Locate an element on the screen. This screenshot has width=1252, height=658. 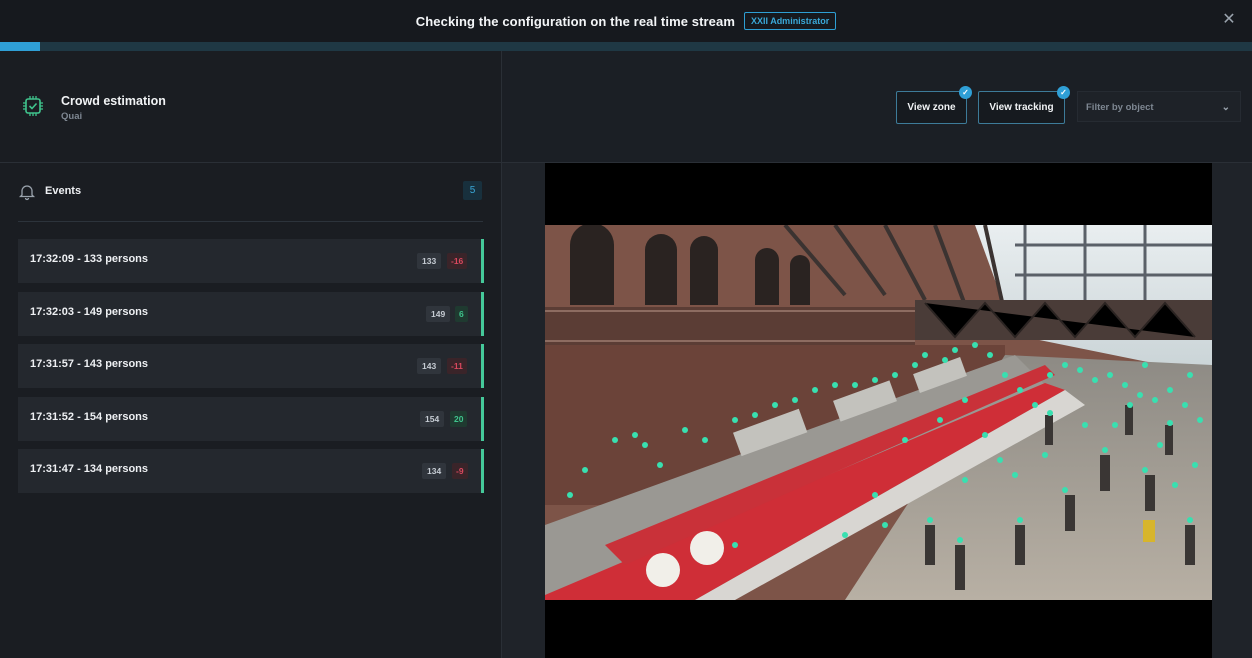
event-time-label: 17:32:09 - 133 persons is located at coordinates (89, 259).